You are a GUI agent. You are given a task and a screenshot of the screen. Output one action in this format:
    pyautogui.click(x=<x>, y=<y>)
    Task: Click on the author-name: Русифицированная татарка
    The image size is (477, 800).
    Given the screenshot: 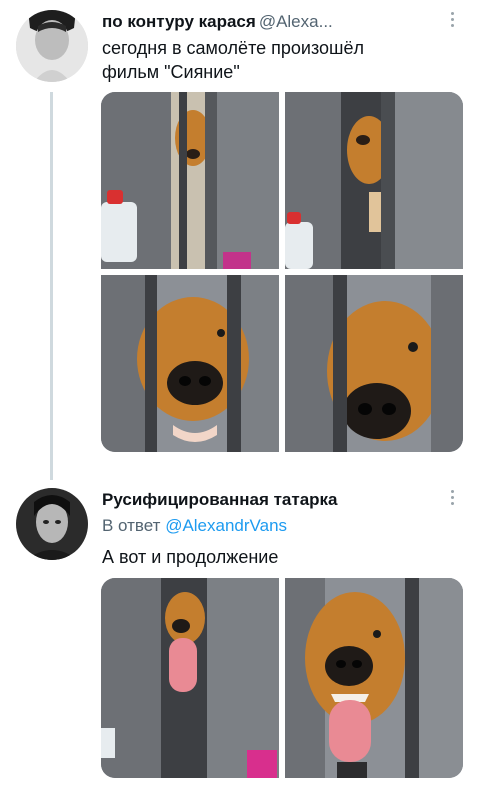 What is the action you would take?
    pyautogui.click(x=220, y=499)
    